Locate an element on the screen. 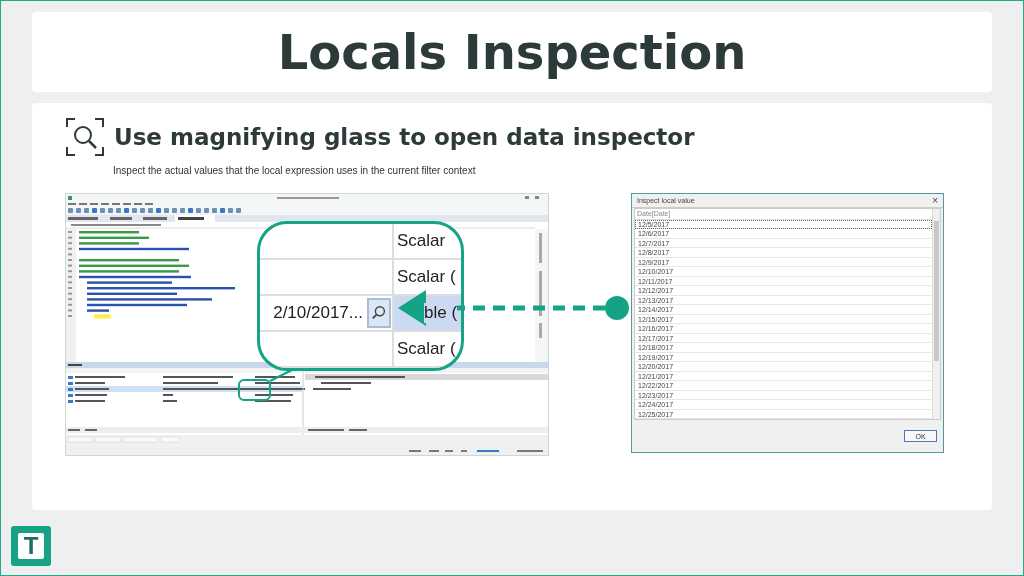 Image resolution: width=1024 pixels, height=576 pixels. logo-letter: T is located at coordinates (31, 546).